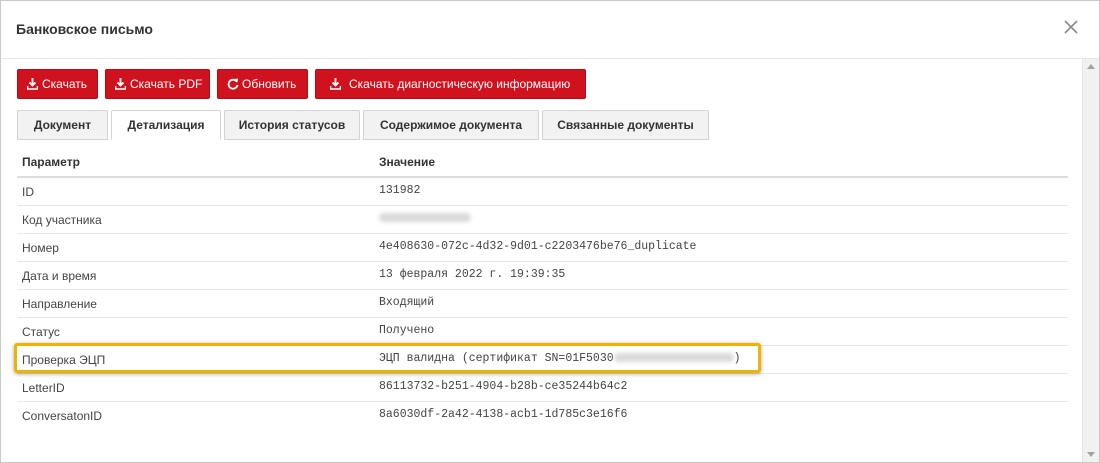 The image size is (1100, 463). I want to click on download-button: Скачать, so click(57, 84).